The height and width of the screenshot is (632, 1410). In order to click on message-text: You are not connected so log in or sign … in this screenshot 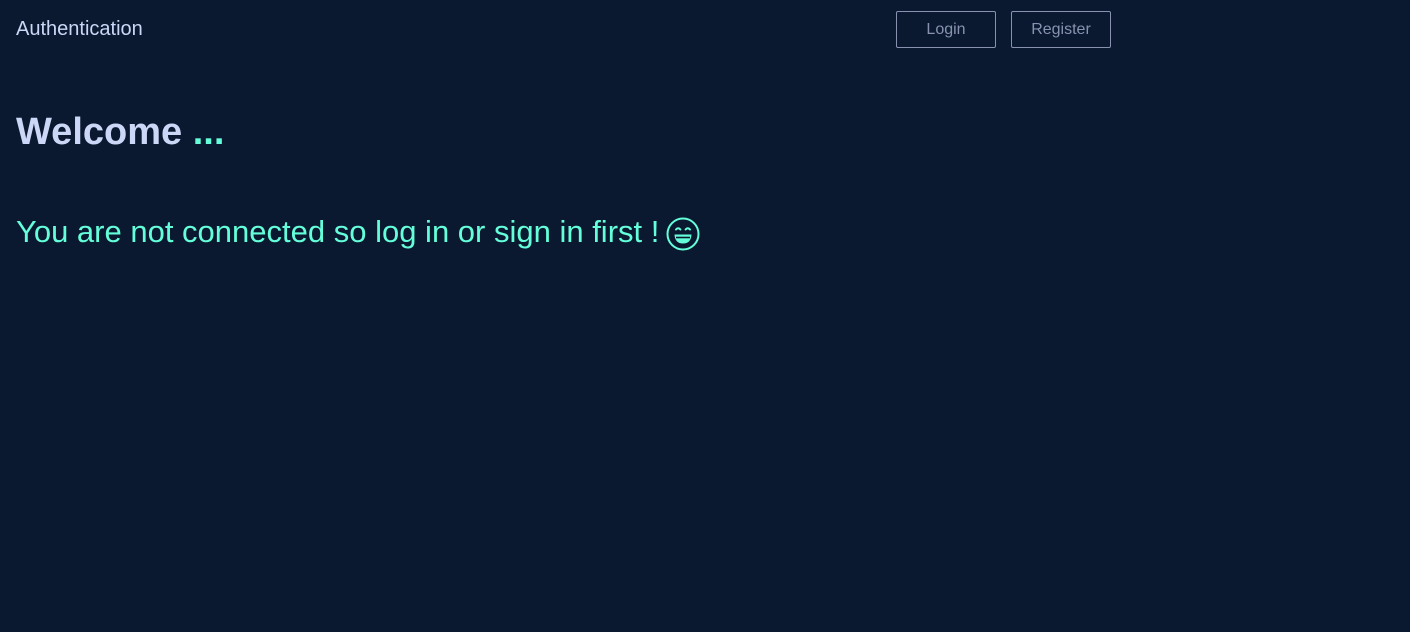, I will do `click(338, 231)`.